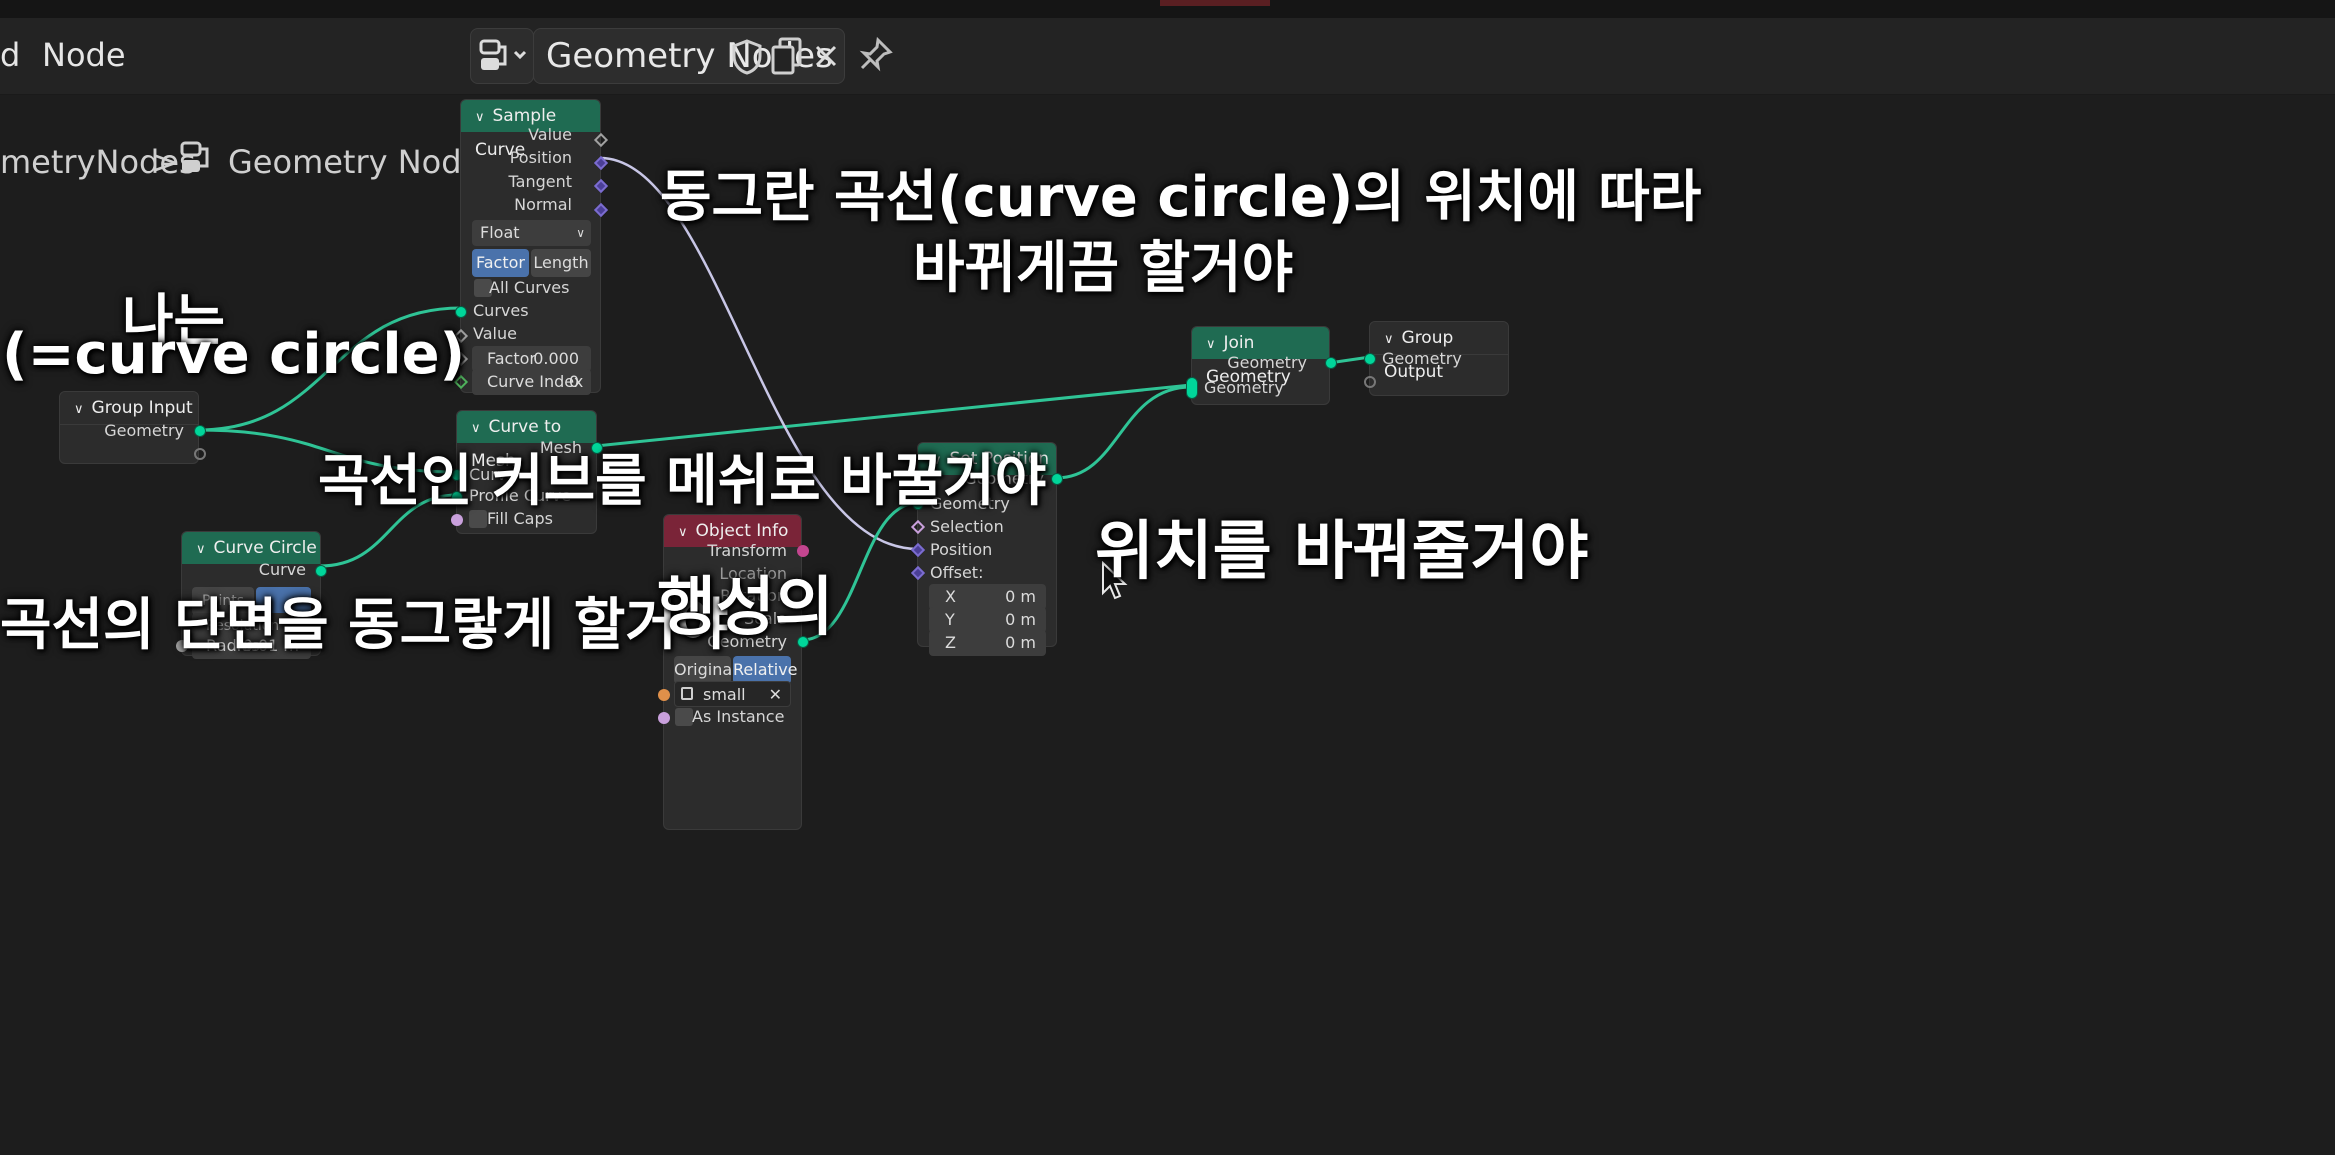 The height and width of the screenshot is (1155, 2335). I want to click on socket-geometry-in, so click(1370, 359).